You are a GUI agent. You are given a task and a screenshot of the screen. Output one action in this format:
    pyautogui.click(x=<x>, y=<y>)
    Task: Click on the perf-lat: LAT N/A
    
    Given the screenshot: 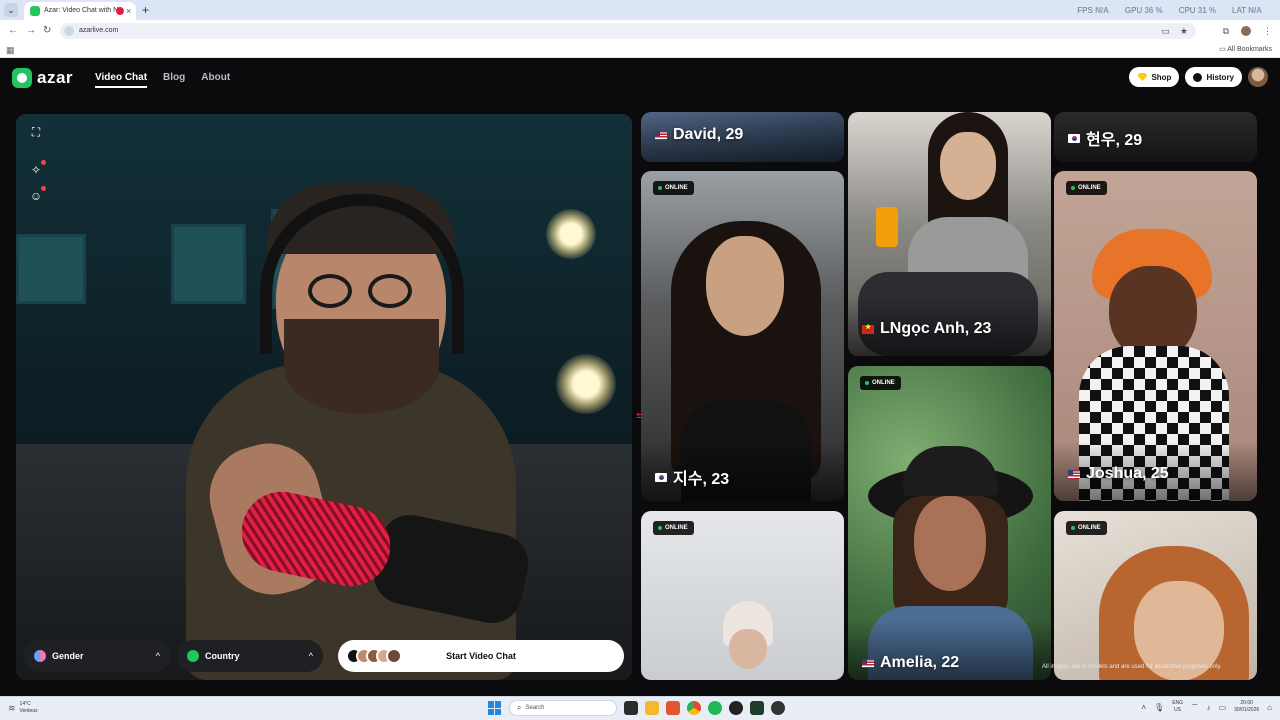 What is the action you would take?
    pyautogui.click(x=1247, y=10)
    